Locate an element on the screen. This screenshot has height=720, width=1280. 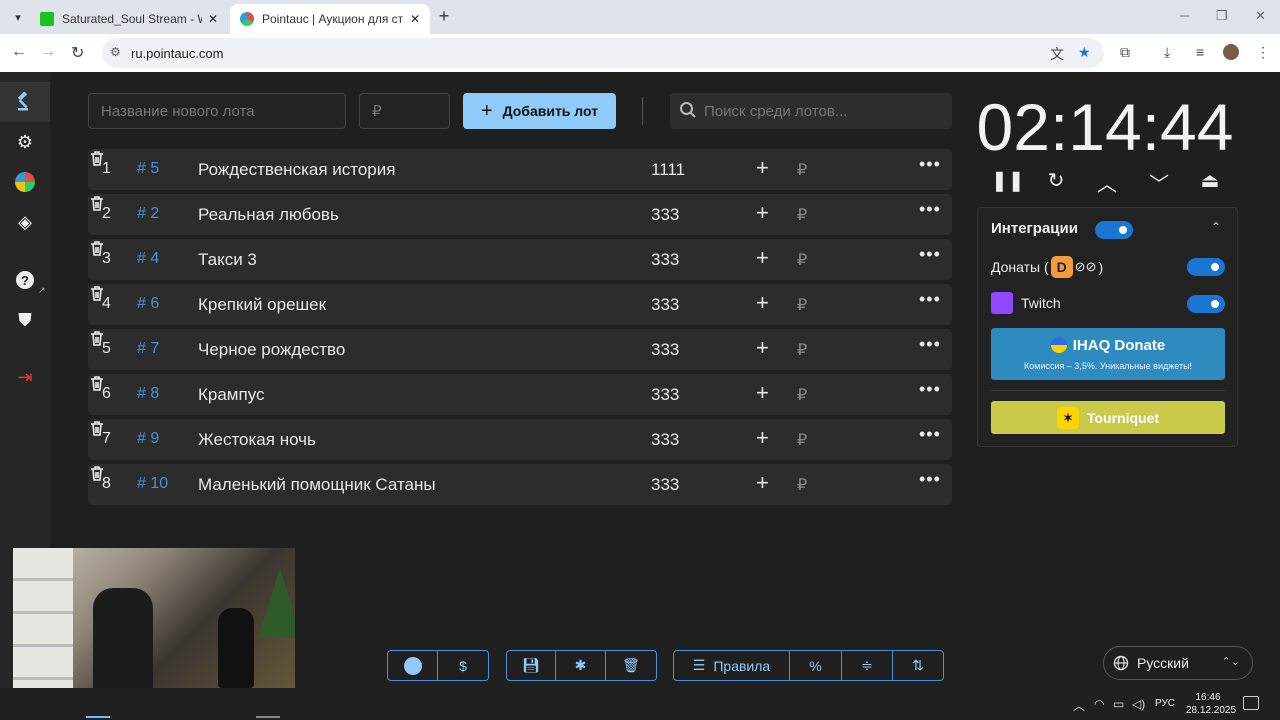
rules-button: ☰ Правила is located at coordinates (731, 665).